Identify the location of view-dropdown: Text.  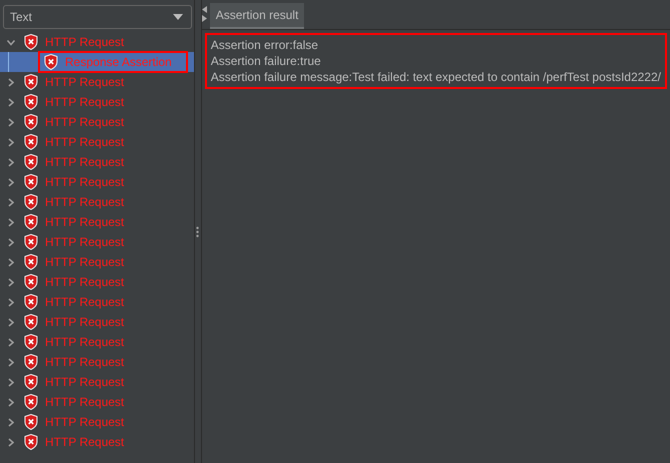
(97, 17).